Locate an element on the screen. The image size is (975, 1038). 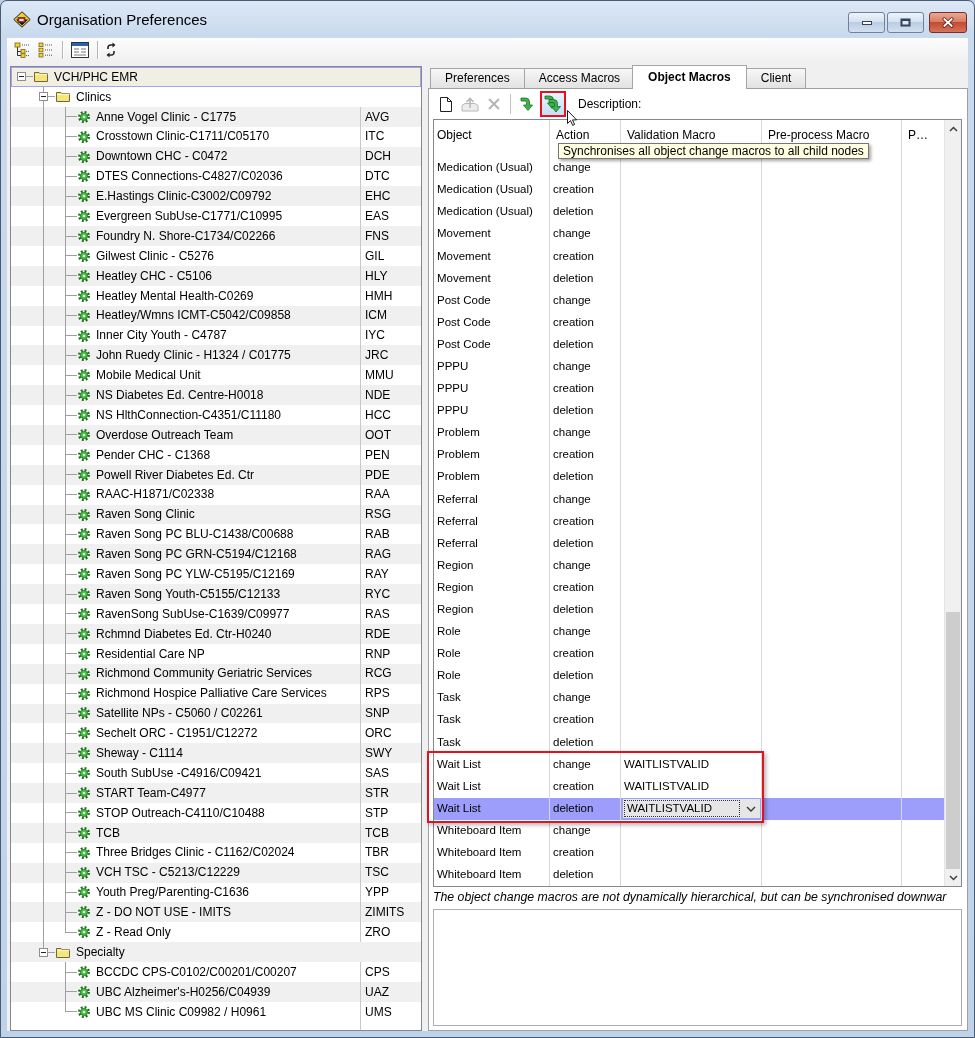
table-cell: Region is located at coordinates (455, 587).